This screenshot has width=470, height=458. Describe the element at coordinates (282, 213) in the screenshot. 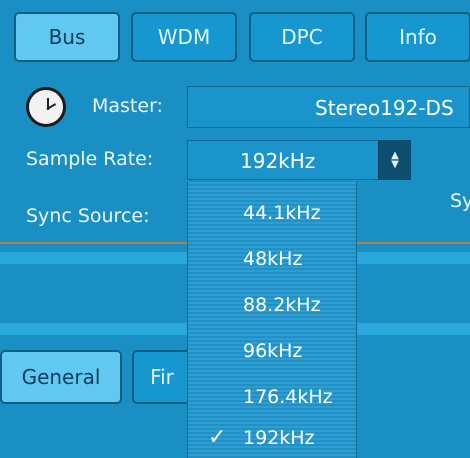

I see `option-44-1khz: 44.1kHz` at that location.